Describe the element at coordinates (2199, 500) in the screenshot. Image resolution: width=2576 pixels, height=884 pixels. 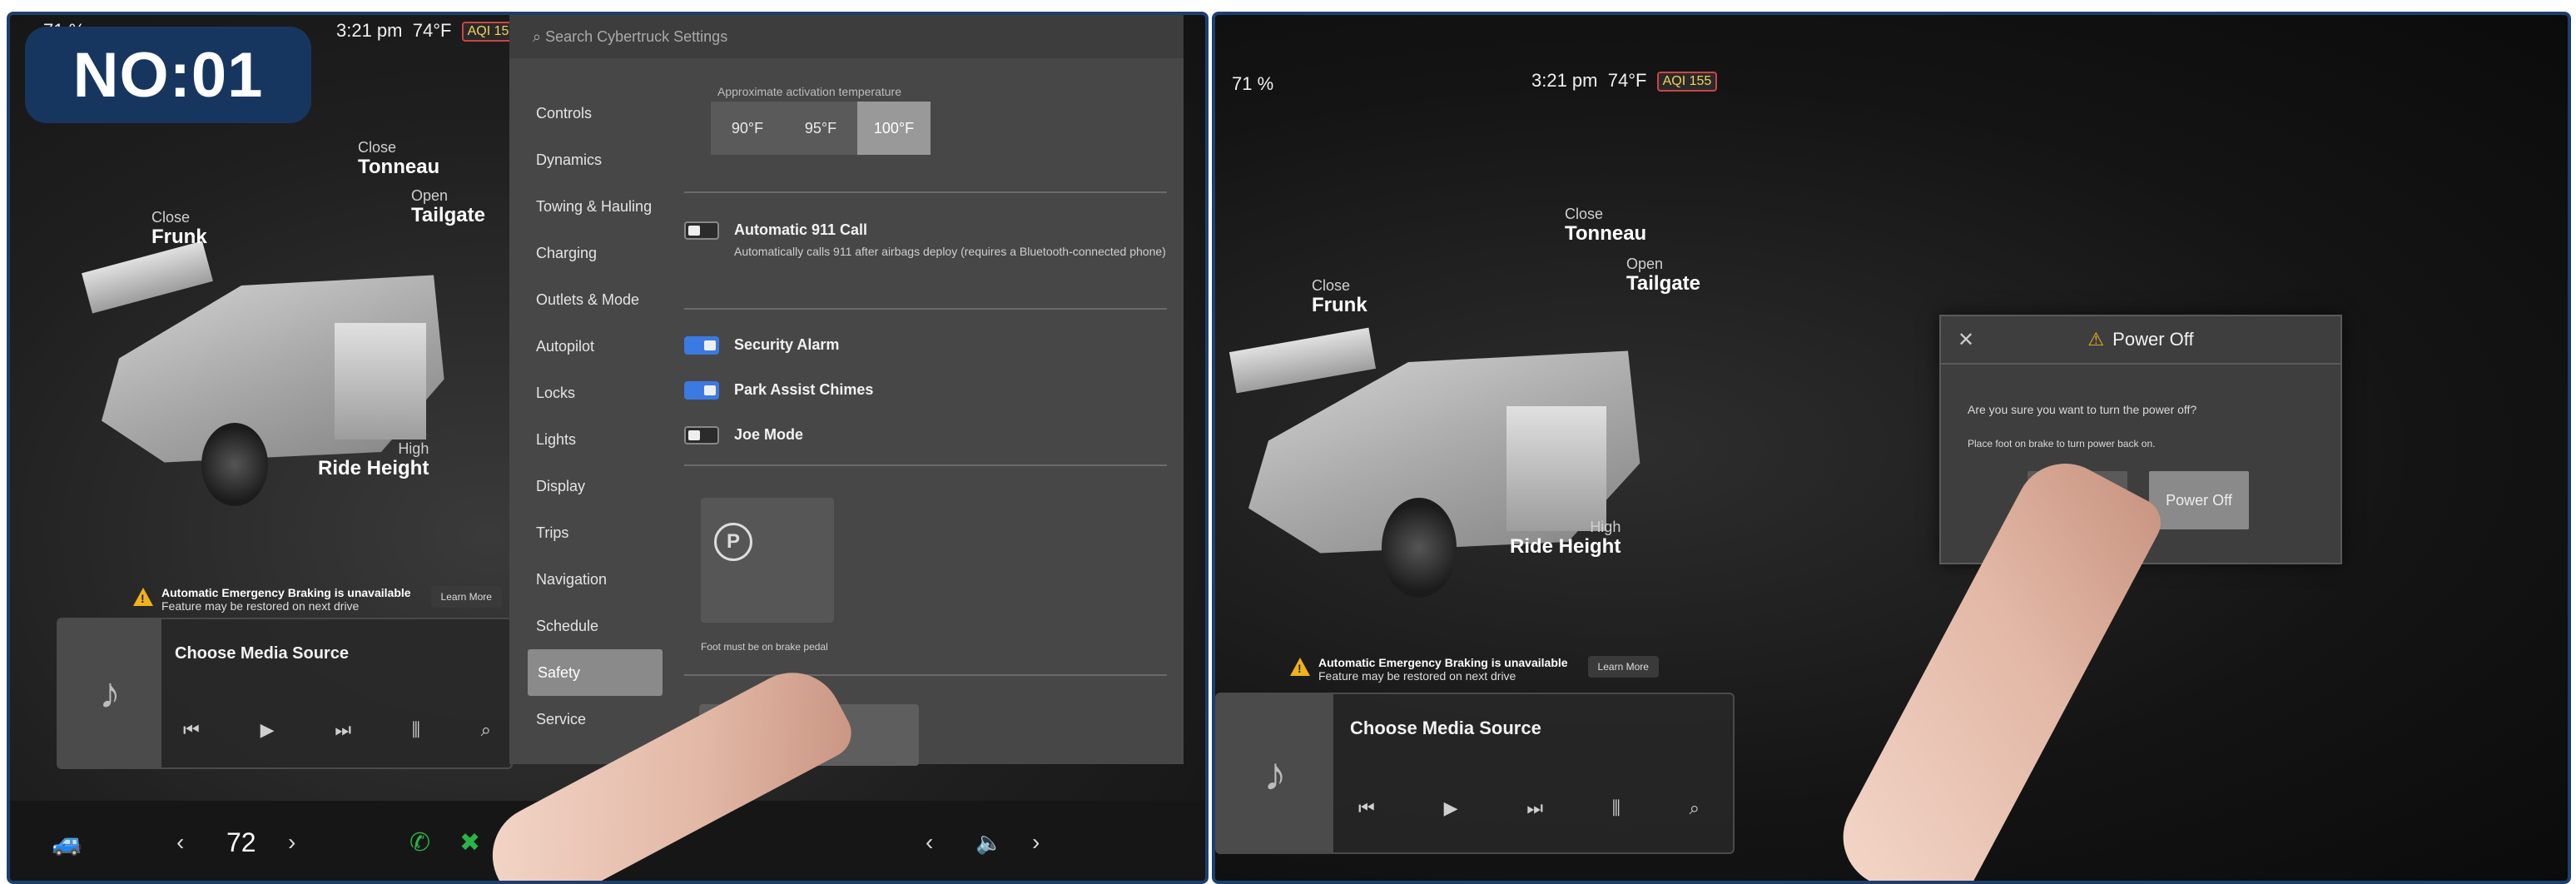
I see `confirm-power-off-button: Power Off` at that location.